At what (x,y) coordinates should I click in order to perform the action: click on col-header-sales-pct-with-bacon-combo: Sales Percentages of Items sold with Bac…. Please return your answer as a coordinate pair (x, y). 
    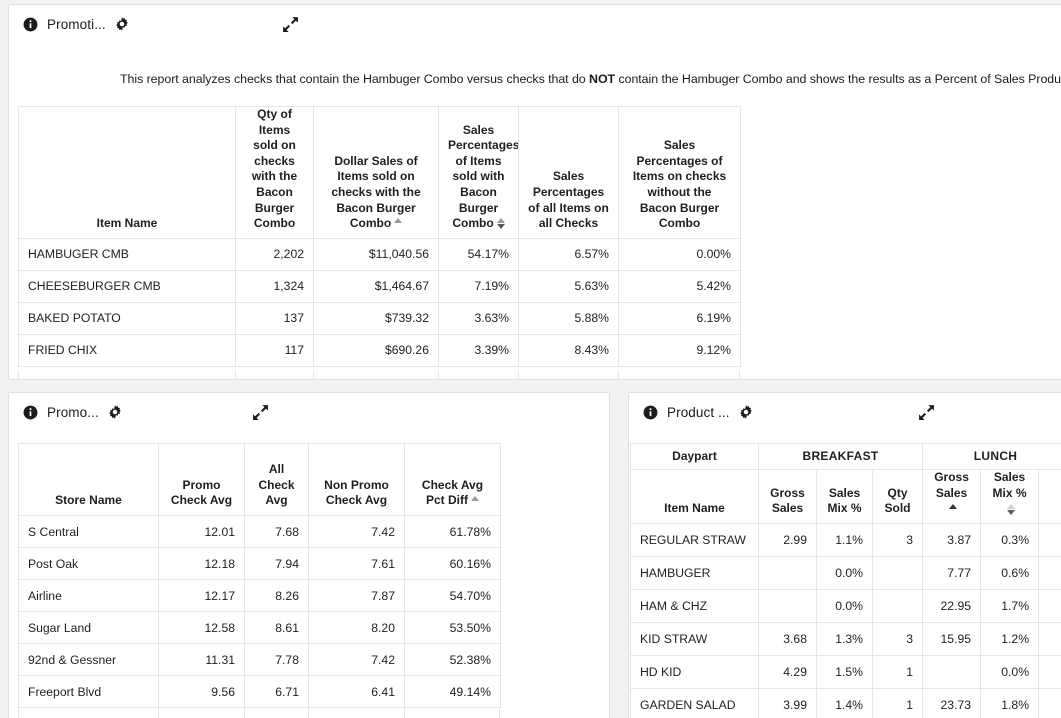
    Looking at the image, I should click on (478, 172).